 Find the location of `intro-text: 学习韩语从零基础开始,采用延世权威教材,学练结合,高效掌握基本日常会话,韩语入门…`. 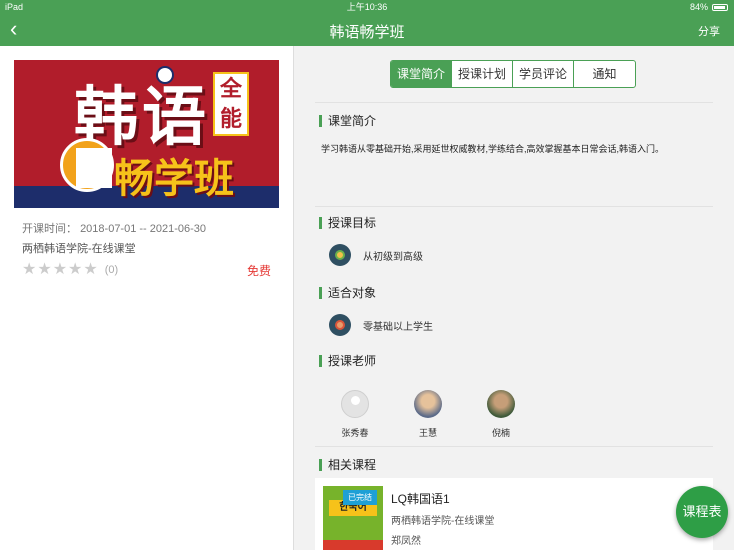

intro-text: 学习韩语从零基础开始,采用延世权威教材,学练结合,高效掌握基本日常会话,韩语入门… is located at coordinates (493, 149).